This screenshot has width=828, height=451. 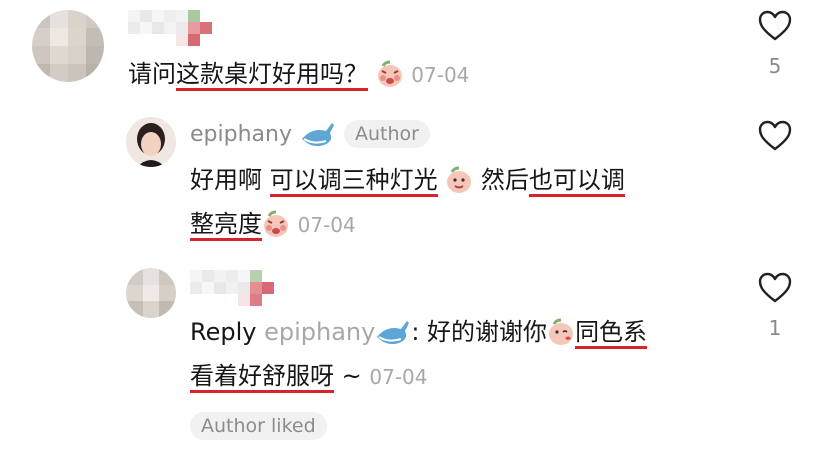 I want to click on reply-2-mention: epiphany, so click(x=319, y=332).